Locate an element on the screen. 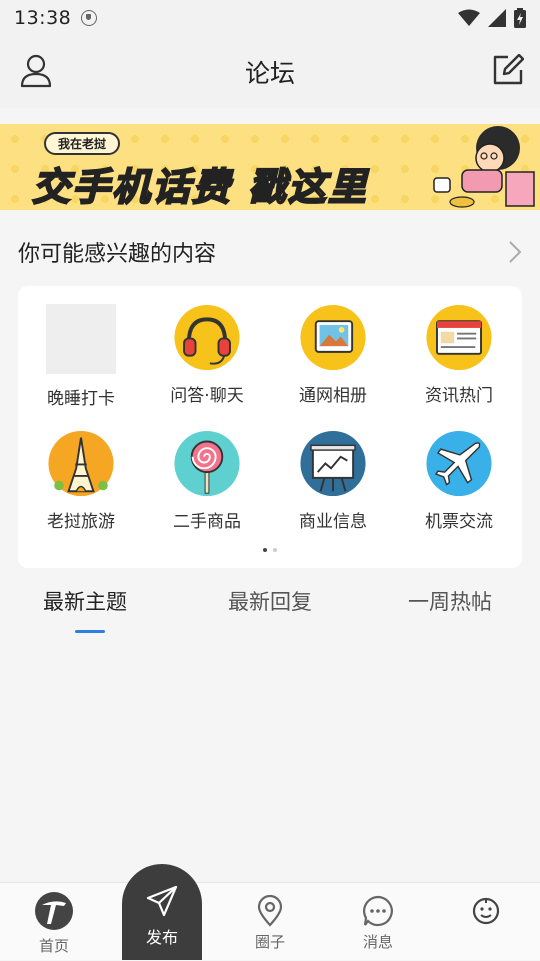 Image resolution: width=540 pixels, height=961 pixels. grid-item-business-info: 商业信息 is located at coordinates (333, 472).